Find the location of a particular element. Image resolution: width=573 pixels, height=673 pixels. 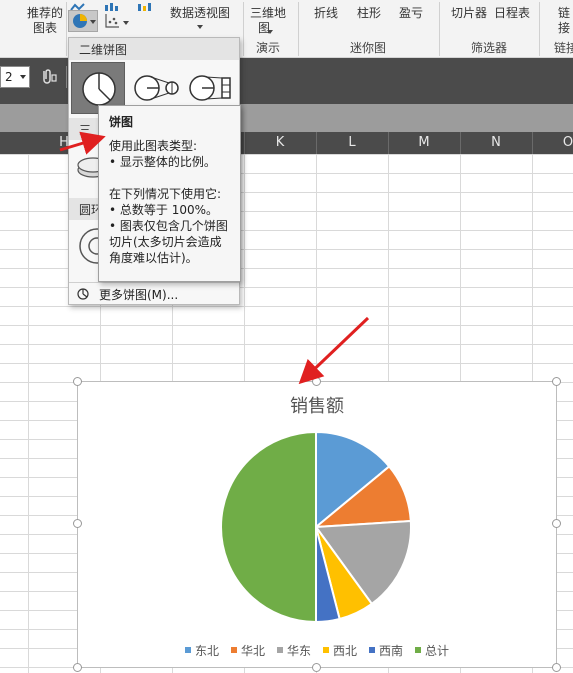

legend-item: 华东 is located at coordinates (293, 650).